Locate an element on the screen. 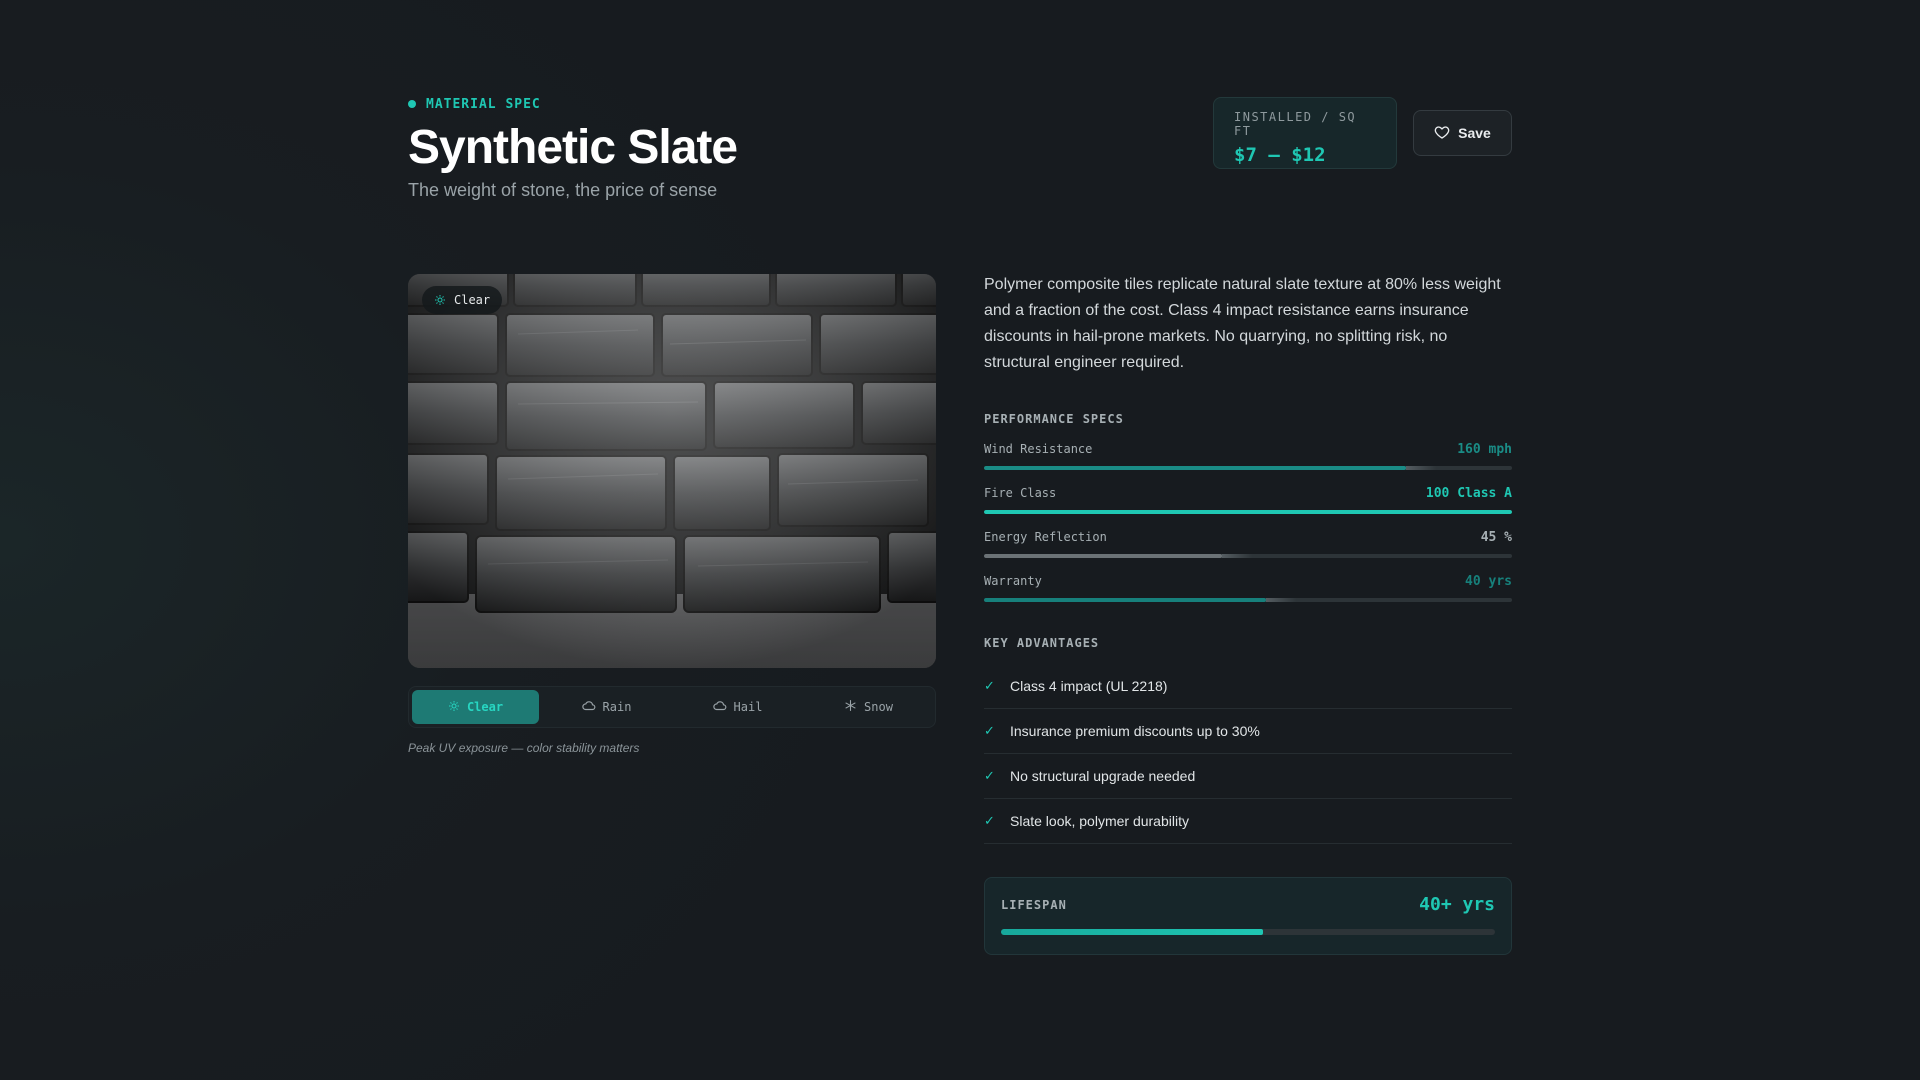 This screenshot has width=1920, height=1080. list-item: ✓ Insurance premium discounts up to 30% is located at coordinates (1248, 731).